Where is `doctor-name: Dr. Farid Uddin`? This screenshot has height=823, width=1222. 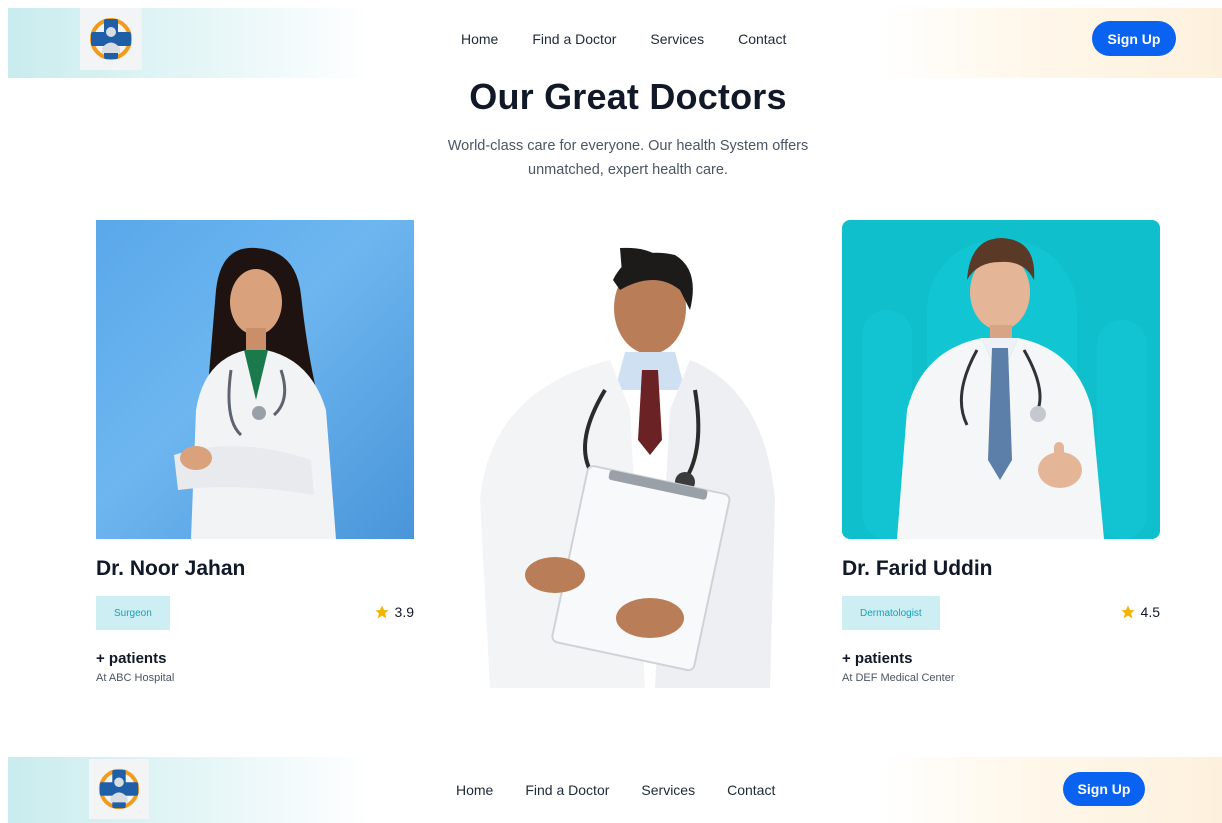
doctor-name: Dr. Farid Uddin is located at coordinates (917, 569).